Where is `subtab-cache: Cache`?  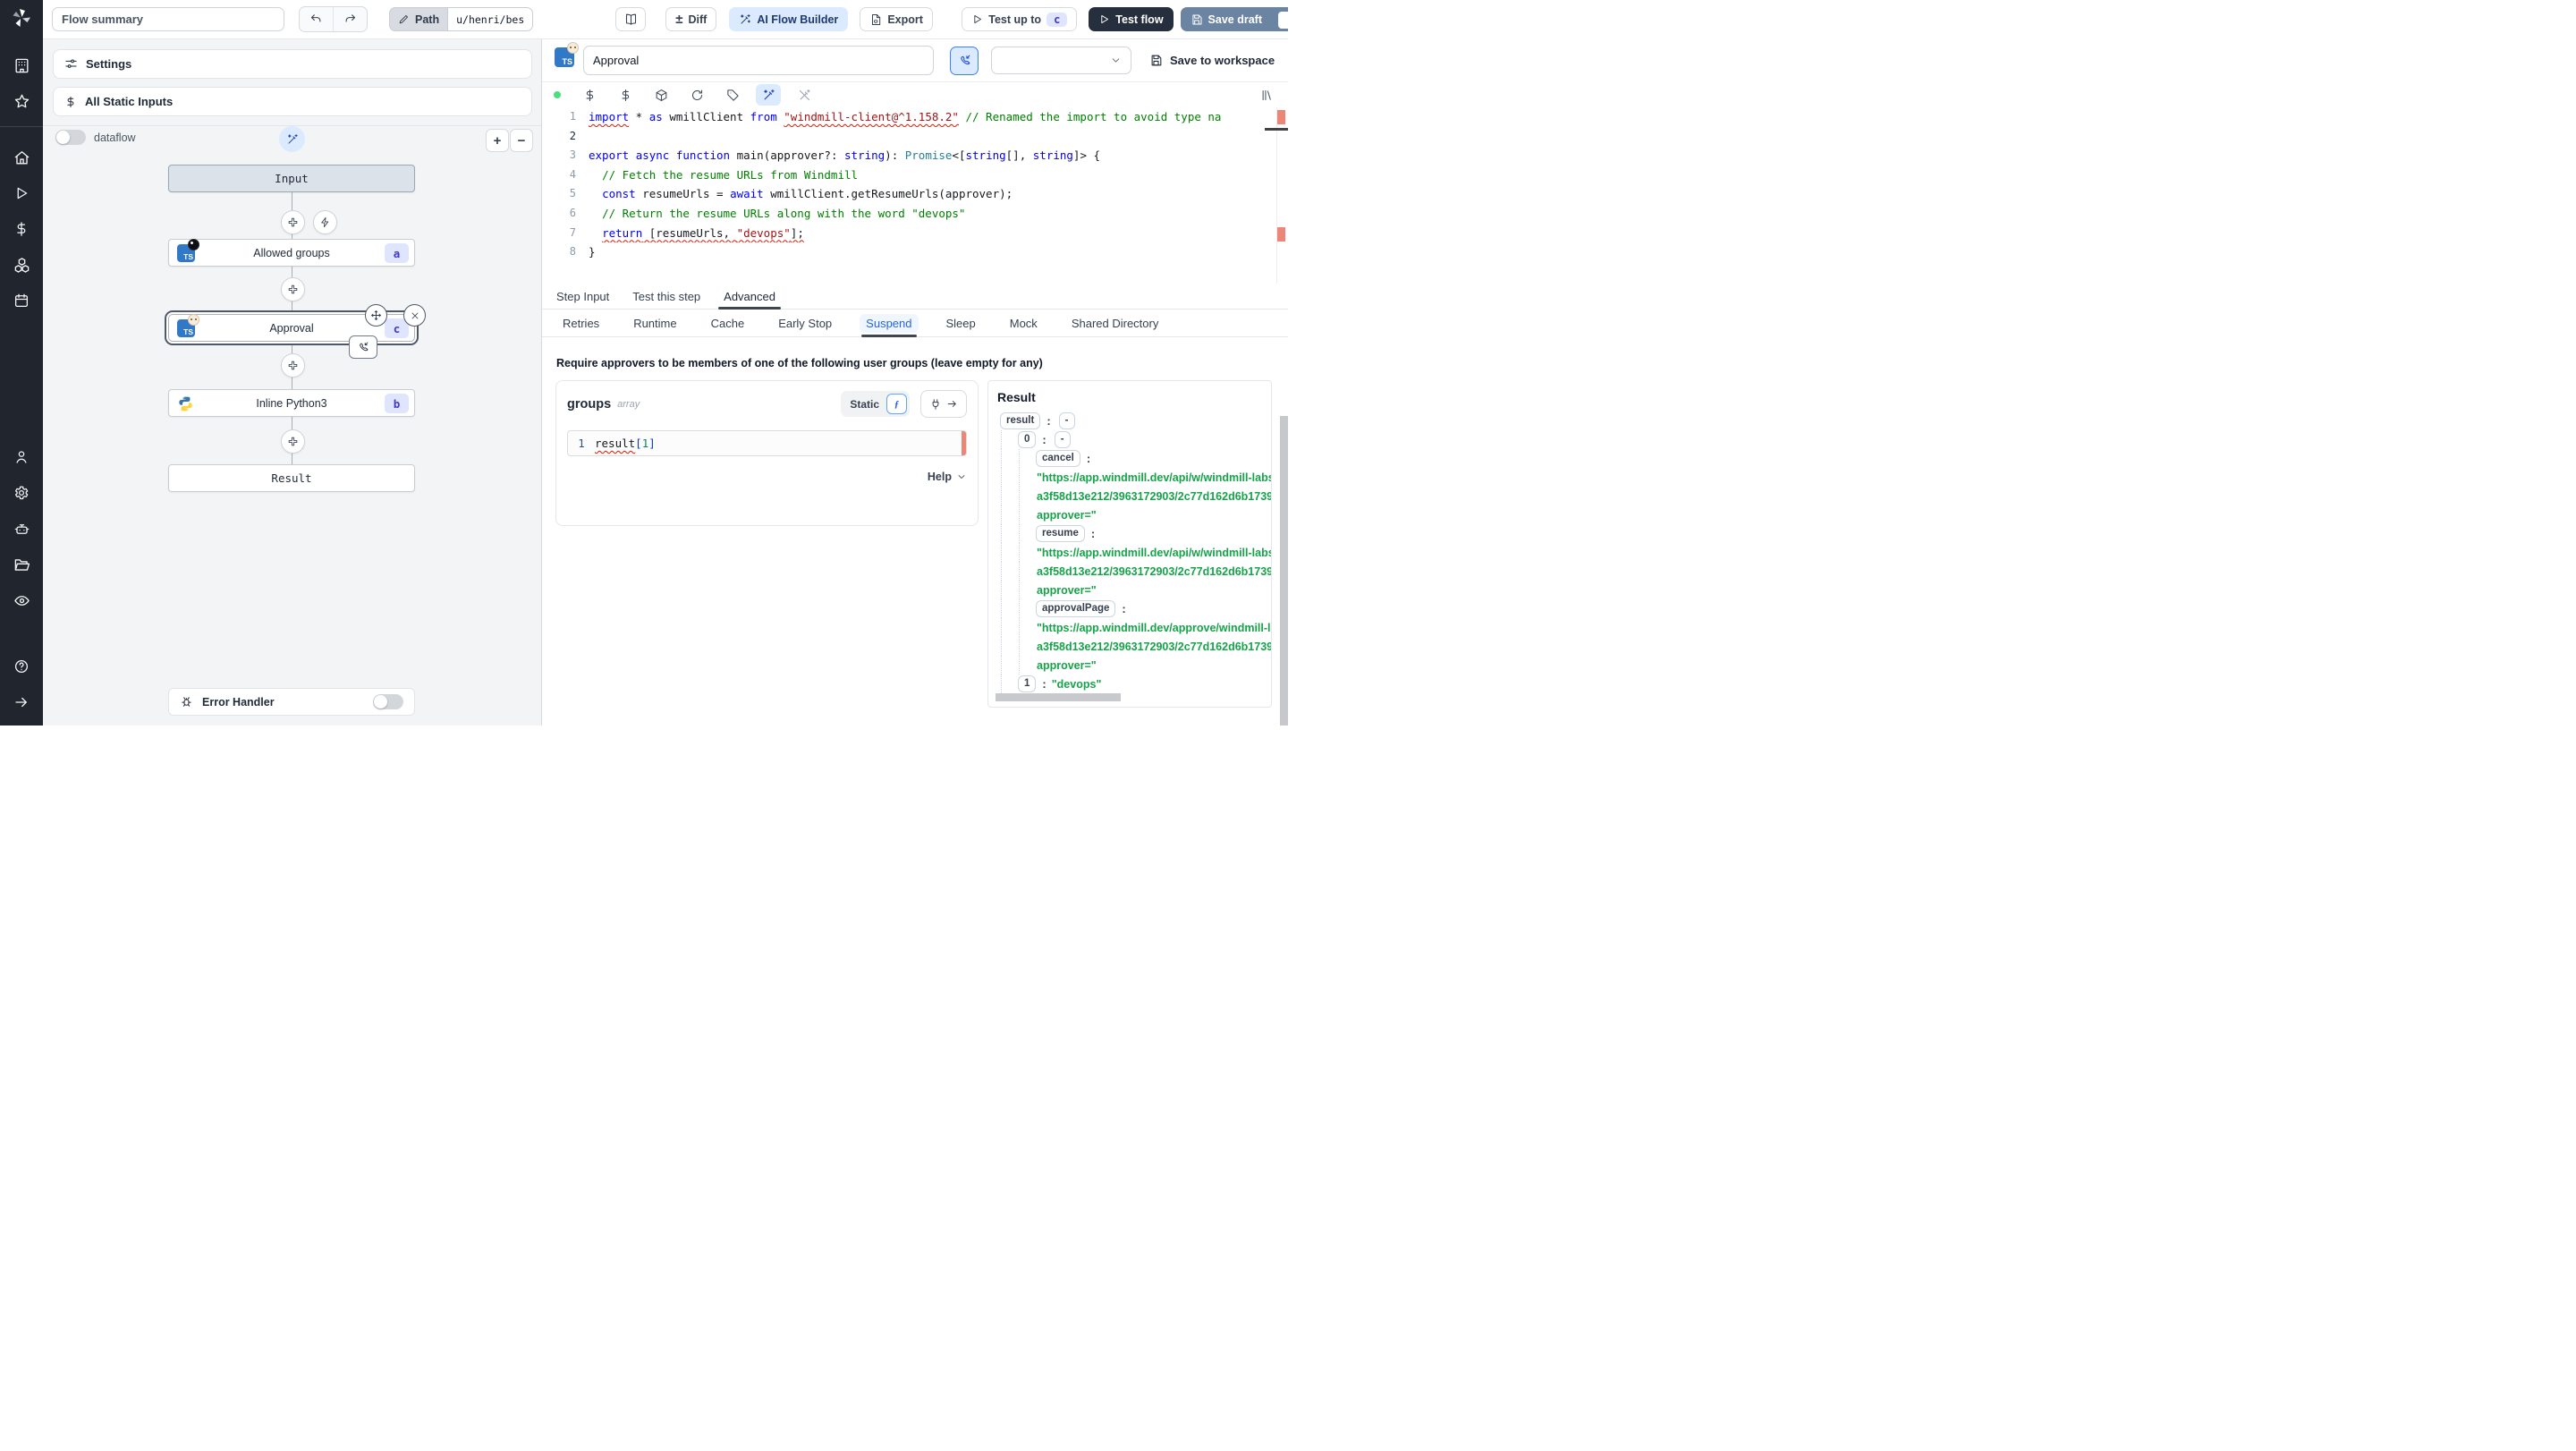 subtab-cache: Cache is located at coordinates (728, 323).